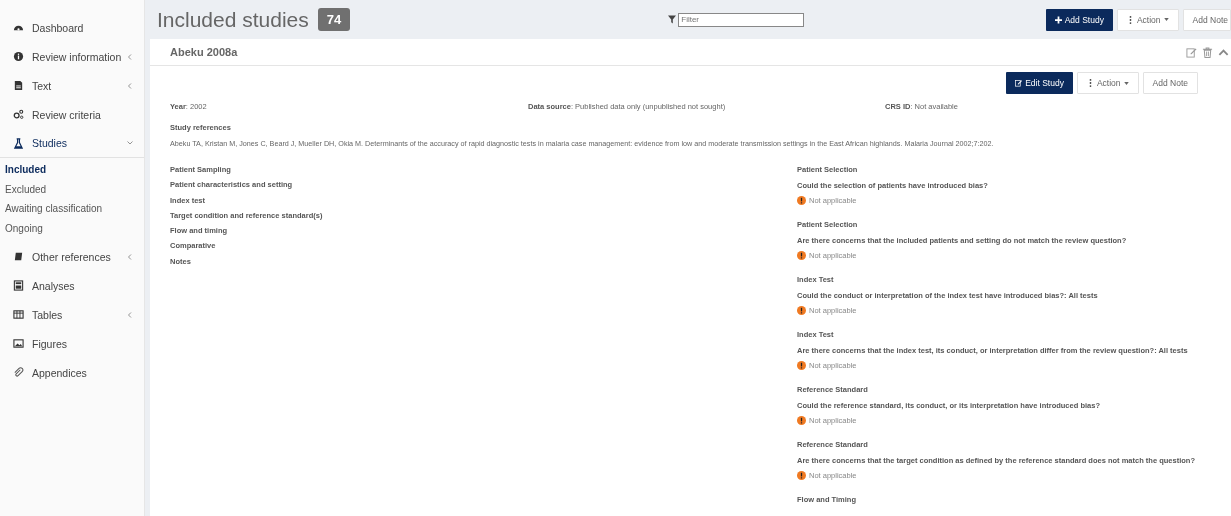 The height and width of the screenshot is (516, 1231). What do you see at coordinates (72, 372) in the screenshot?
I see `sidebar-item: Appendices` at bounding box center [72, 372].